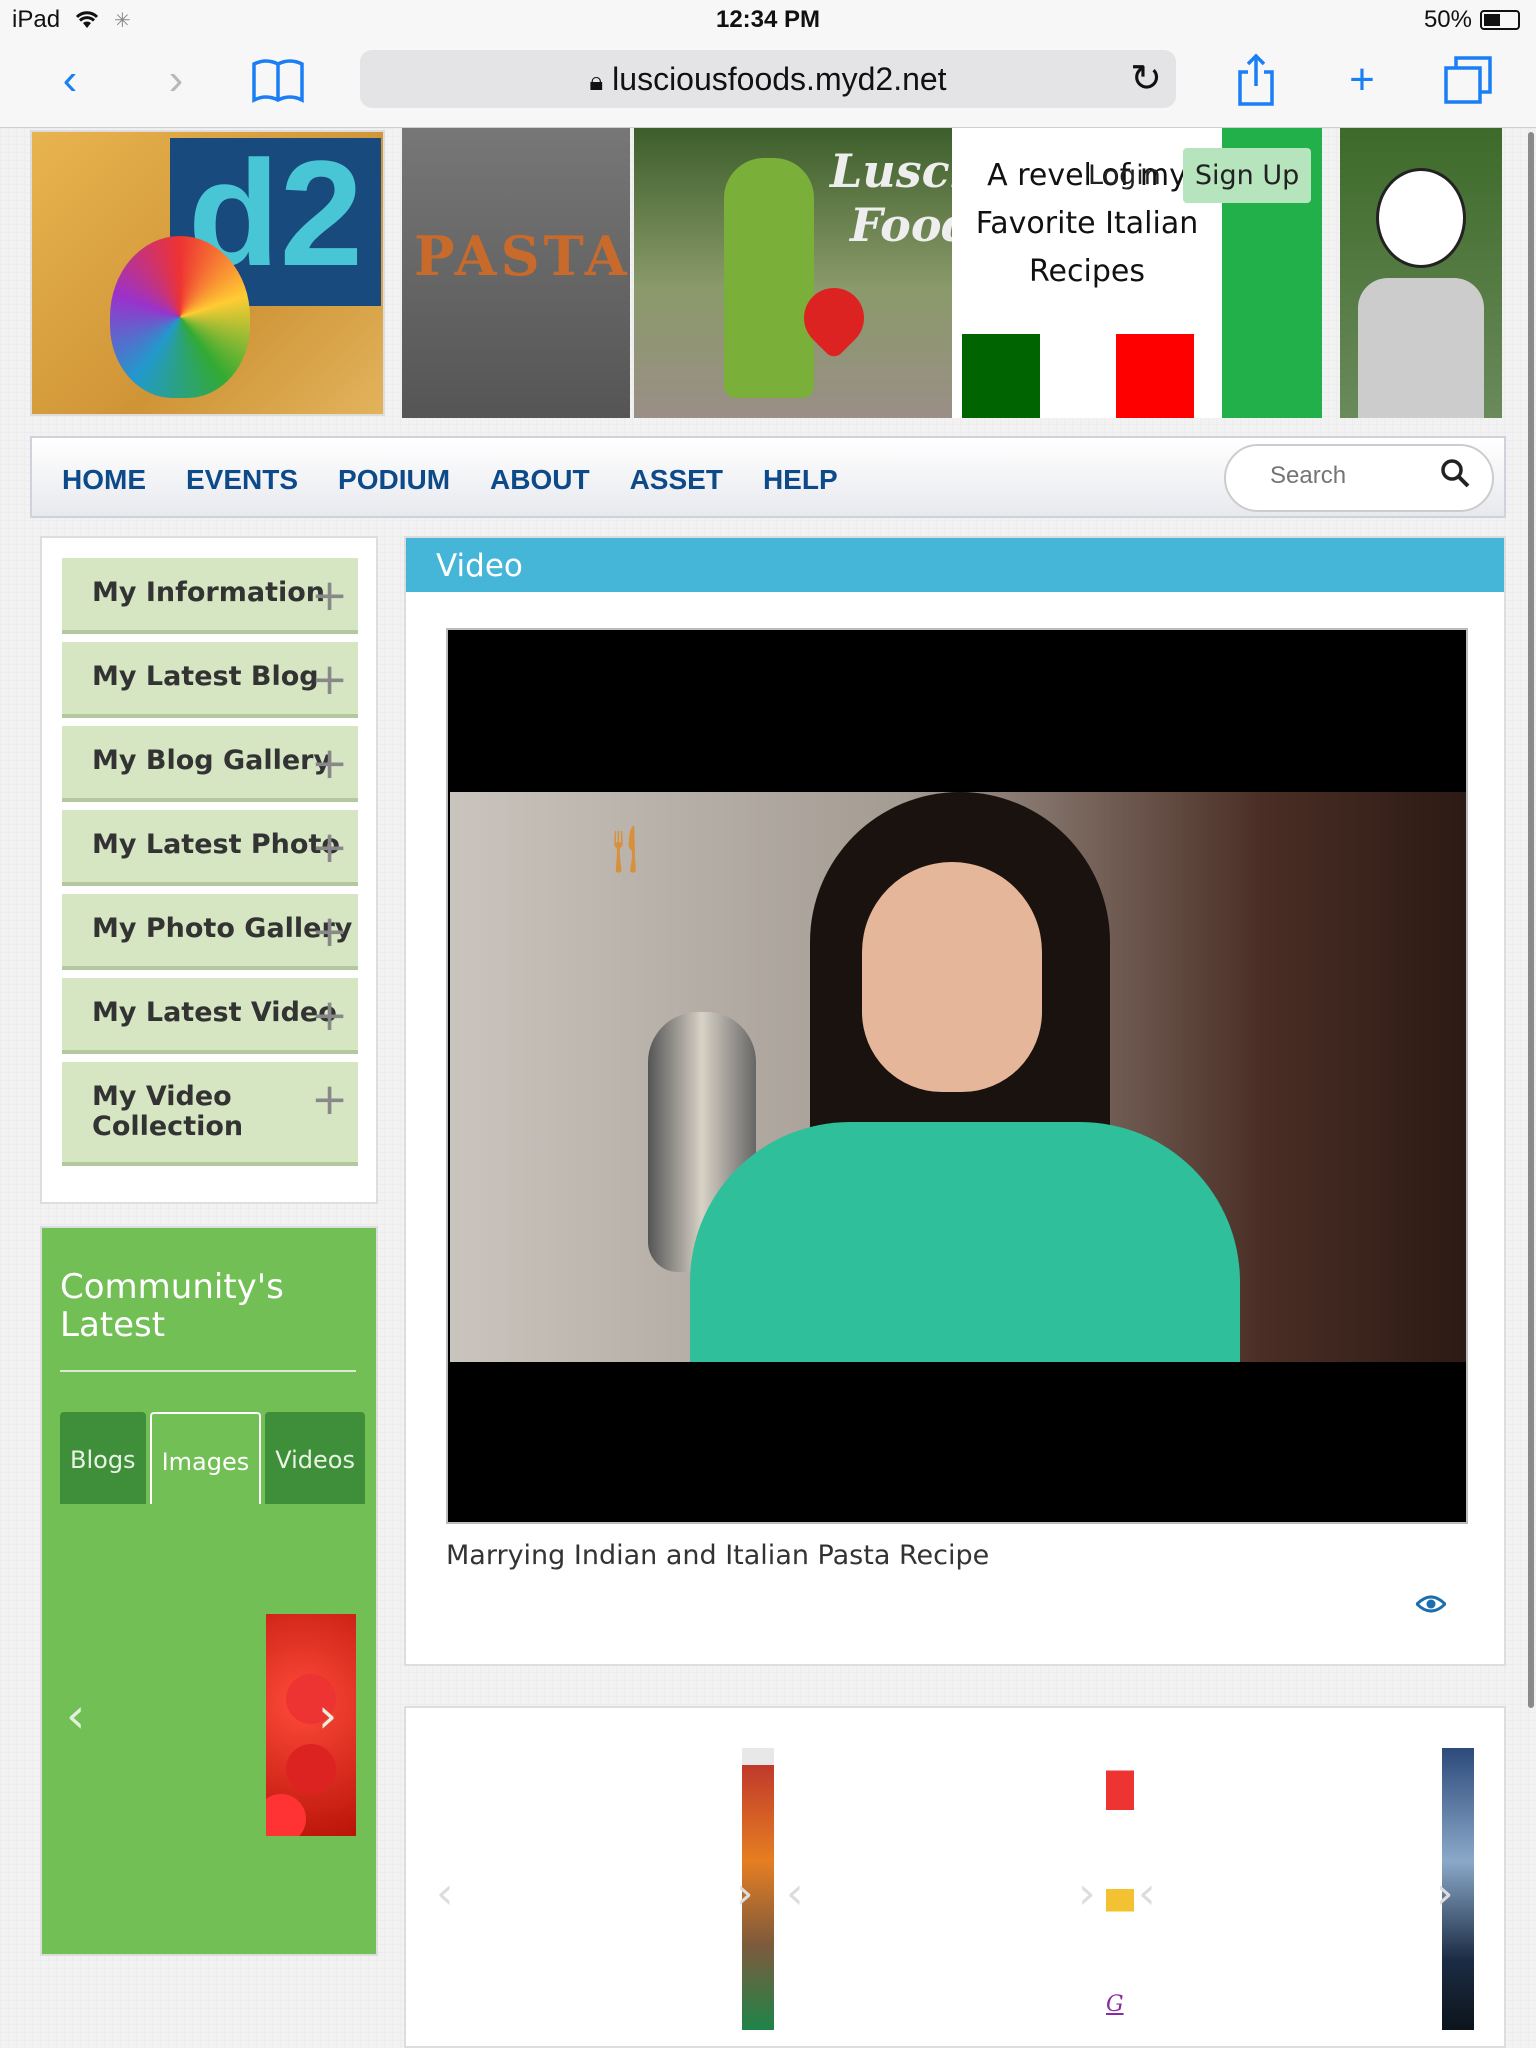 This screenshot has width=1536, height=2048. What do you see at coordinates (205, 1458) in the screenshot?
I see `tab-images: Images` at bounding box center [205, 1458].